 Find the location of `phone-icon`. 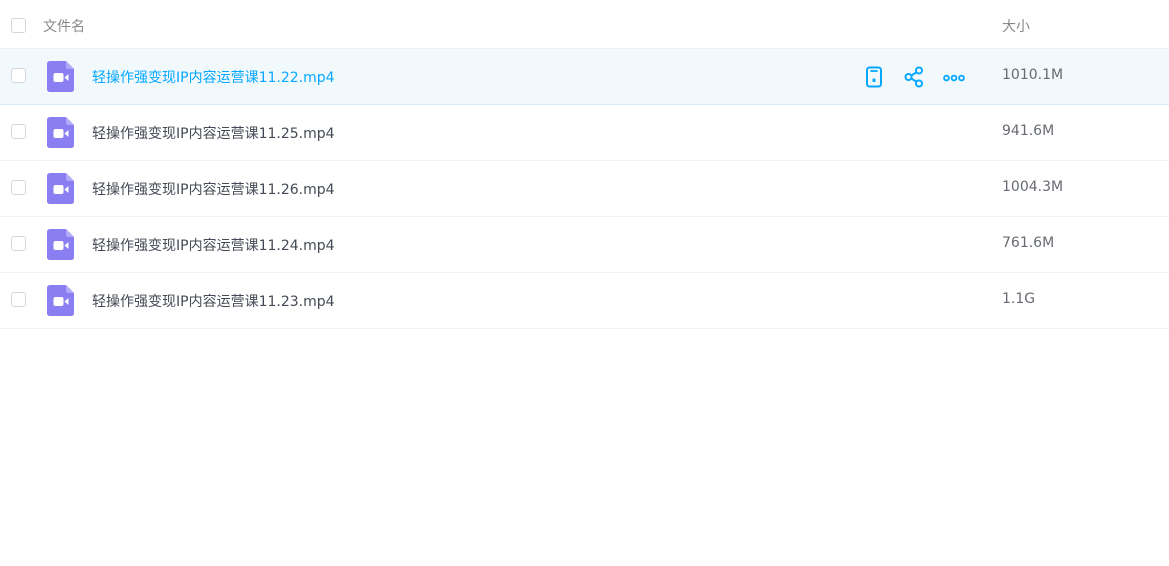

phone-icon is located at coordinates (874, 77).